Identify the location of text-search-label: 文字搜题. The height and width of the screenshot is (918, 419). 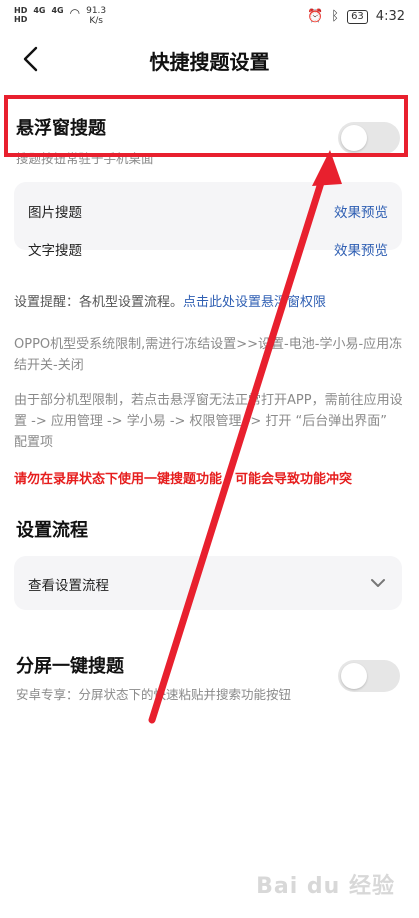
(55, 251).